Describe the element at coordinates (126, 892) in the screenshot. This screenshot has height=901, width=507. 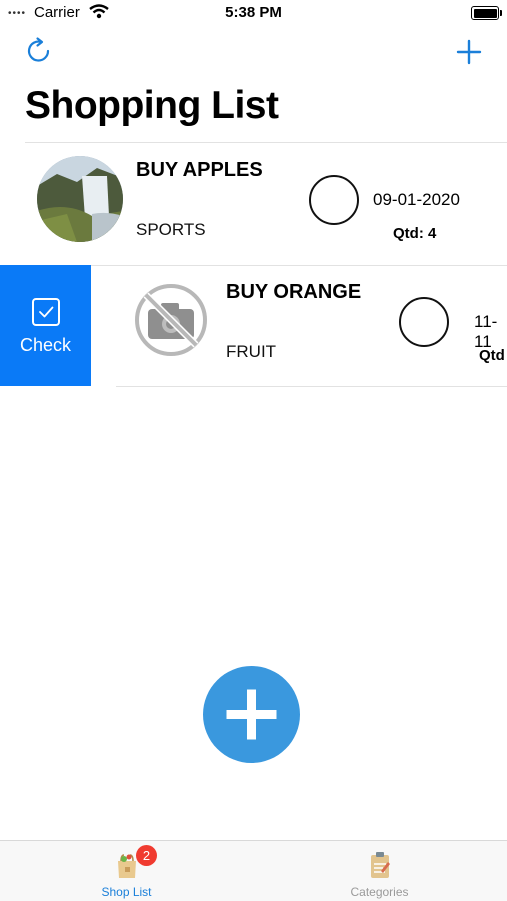
I see `tab-label: Shop List` at that location.